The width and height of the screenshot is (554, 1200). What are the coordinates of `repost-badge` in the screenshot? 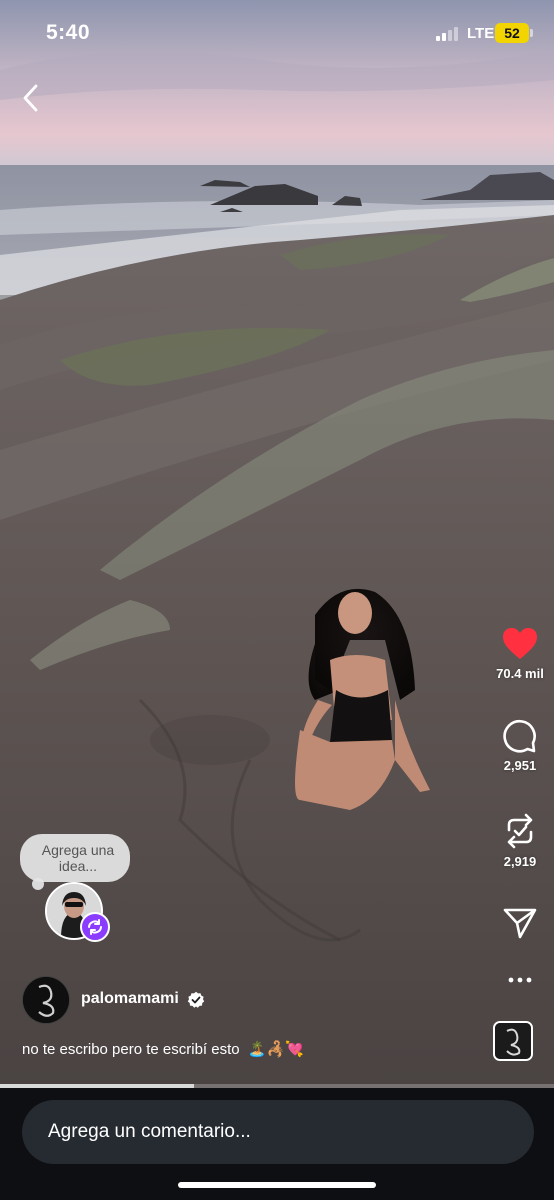 It's located at (95, 927).